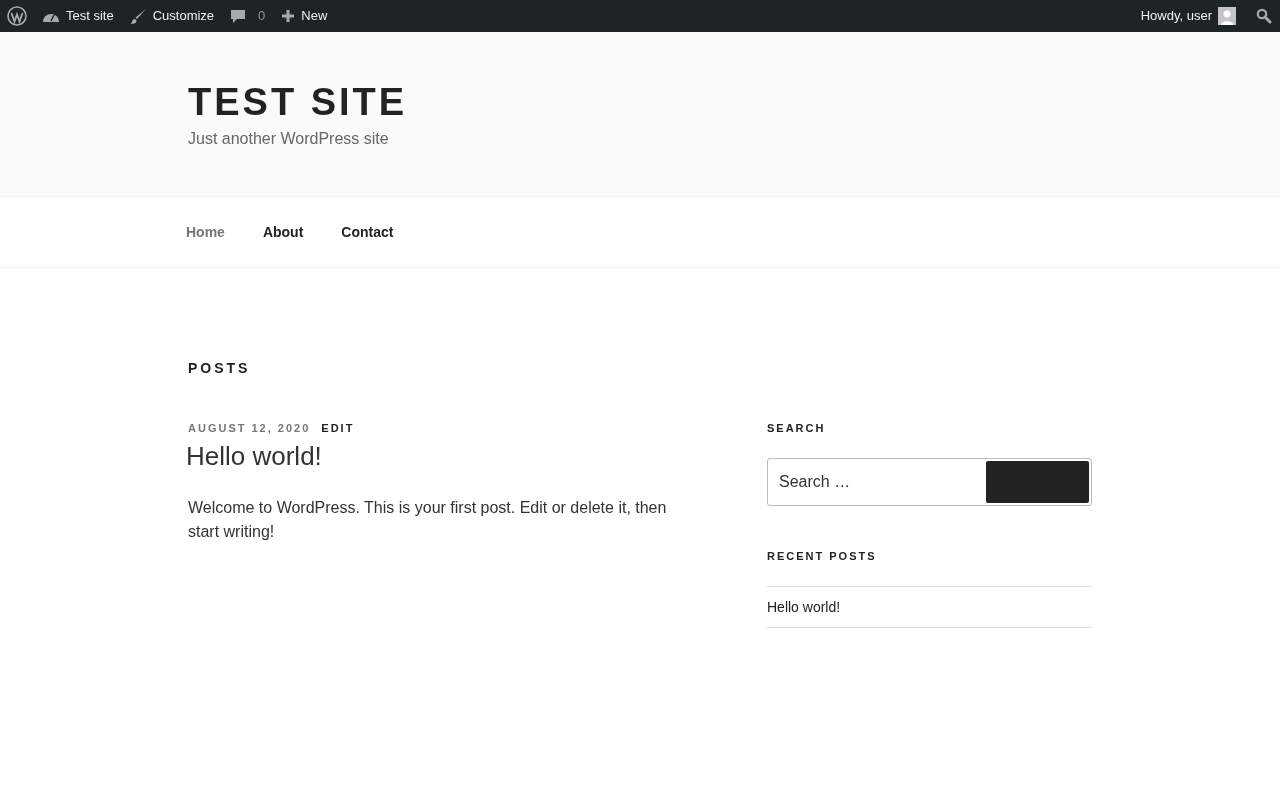 The image size is (1280, 800). Describe the element at coordinates (797, 428) in the screenshot. I see `widget-heading: SEARCH` at that location.